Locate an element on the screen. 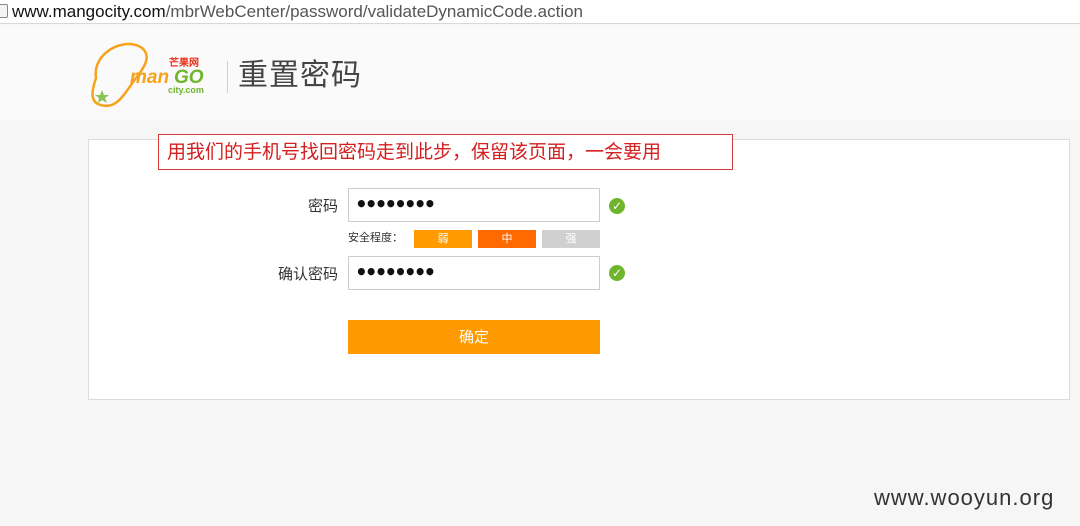  password-input: •••••••• is located at coordinates (474, 205).